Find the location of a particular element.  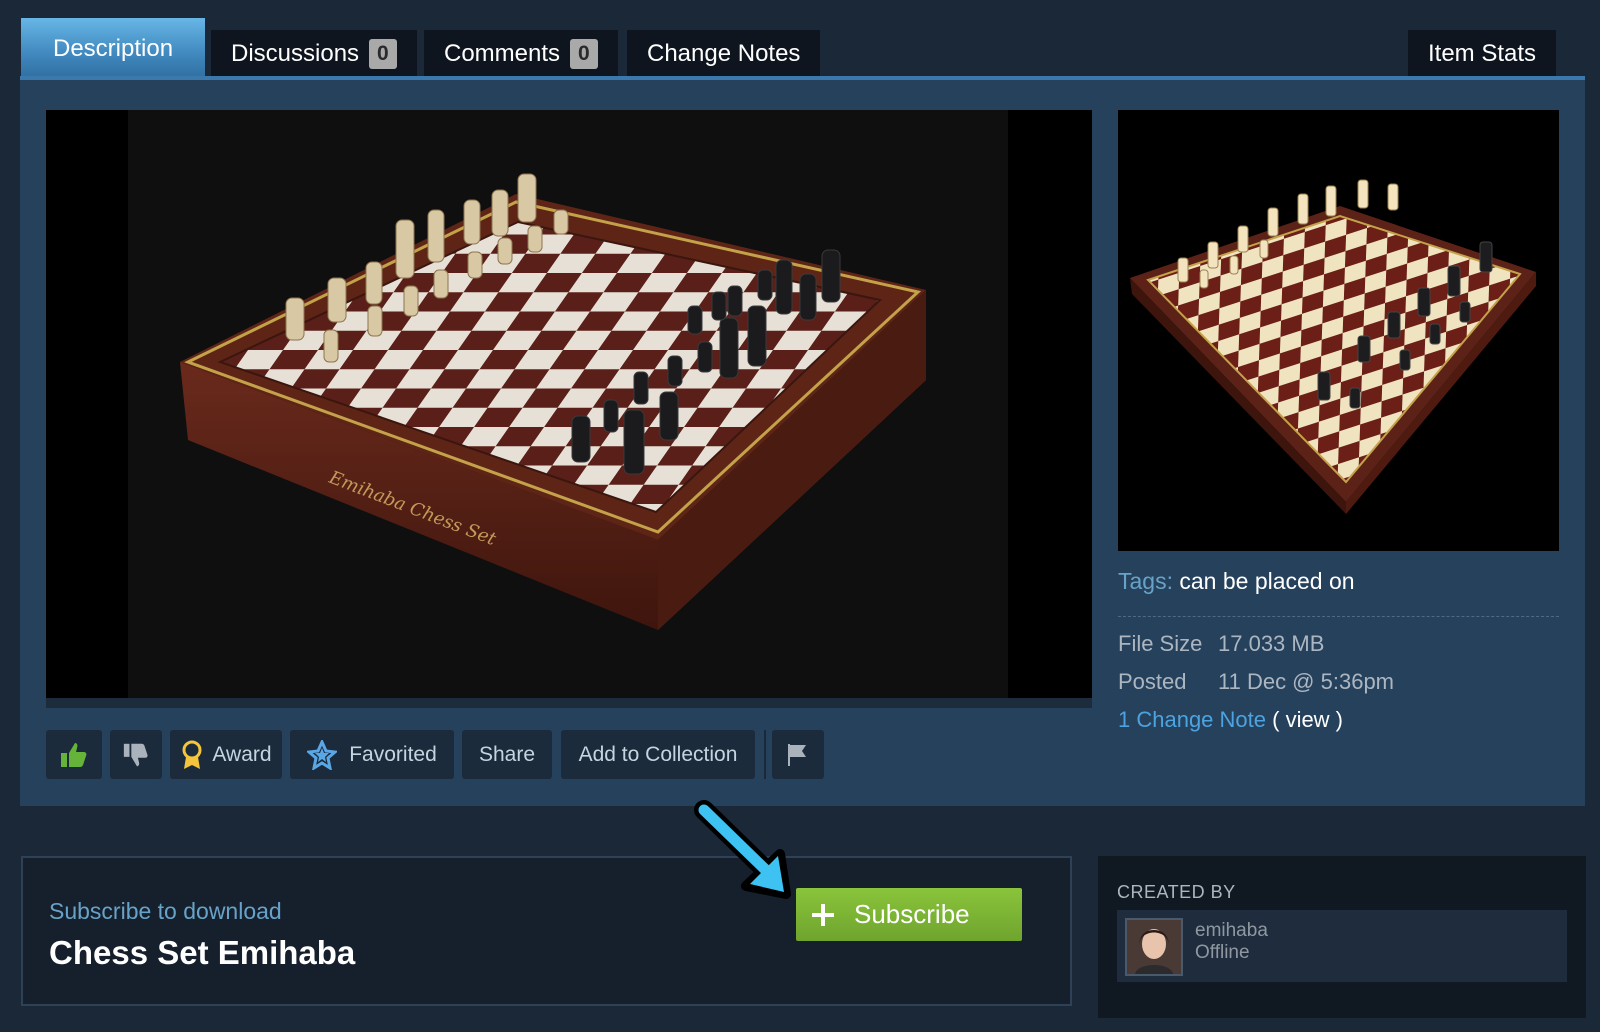

tab-item-stats: Item Stats is located at coordinates (1482, 54).